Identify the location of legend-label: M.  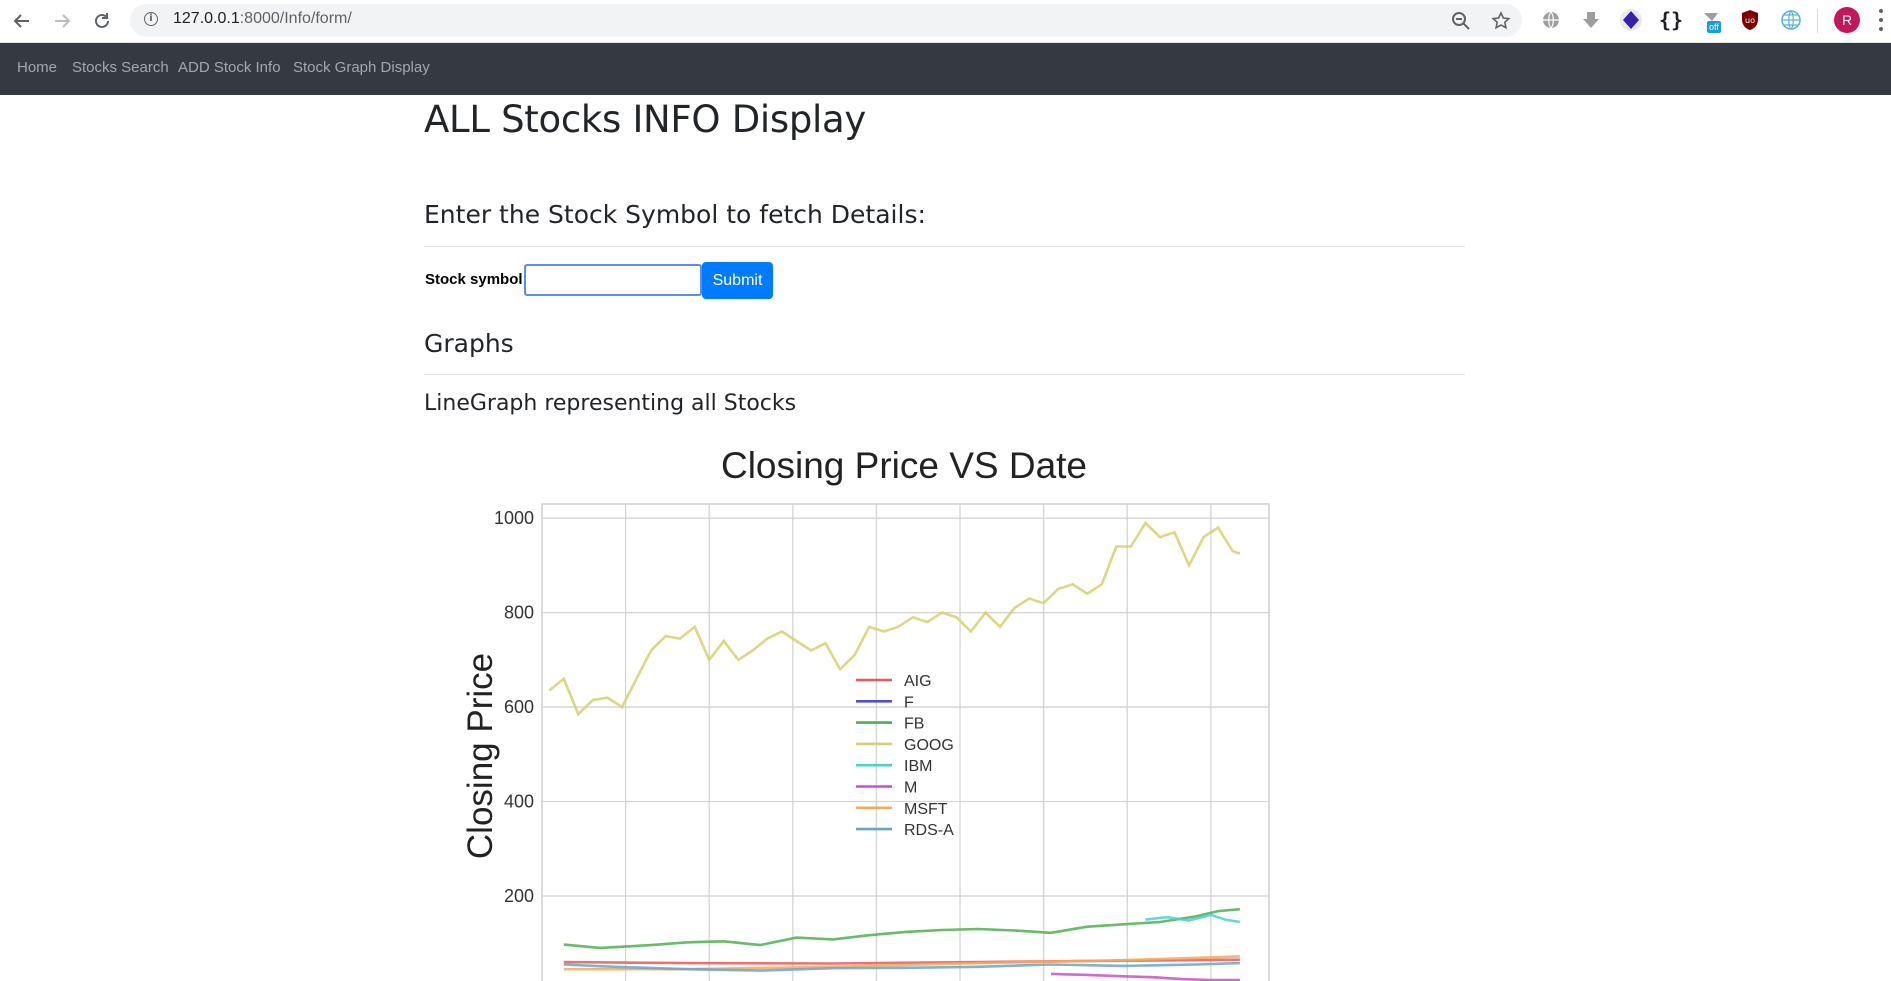
(910, 788).